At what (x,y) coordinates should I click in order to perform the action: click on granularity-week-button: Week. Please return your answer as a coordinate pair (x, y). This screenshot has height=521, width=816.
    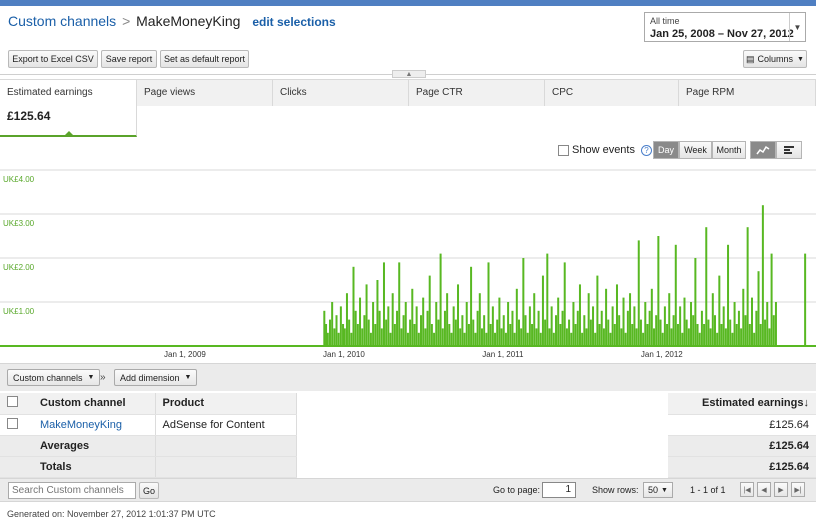
    Looking at the image, I should click on (695, 150).